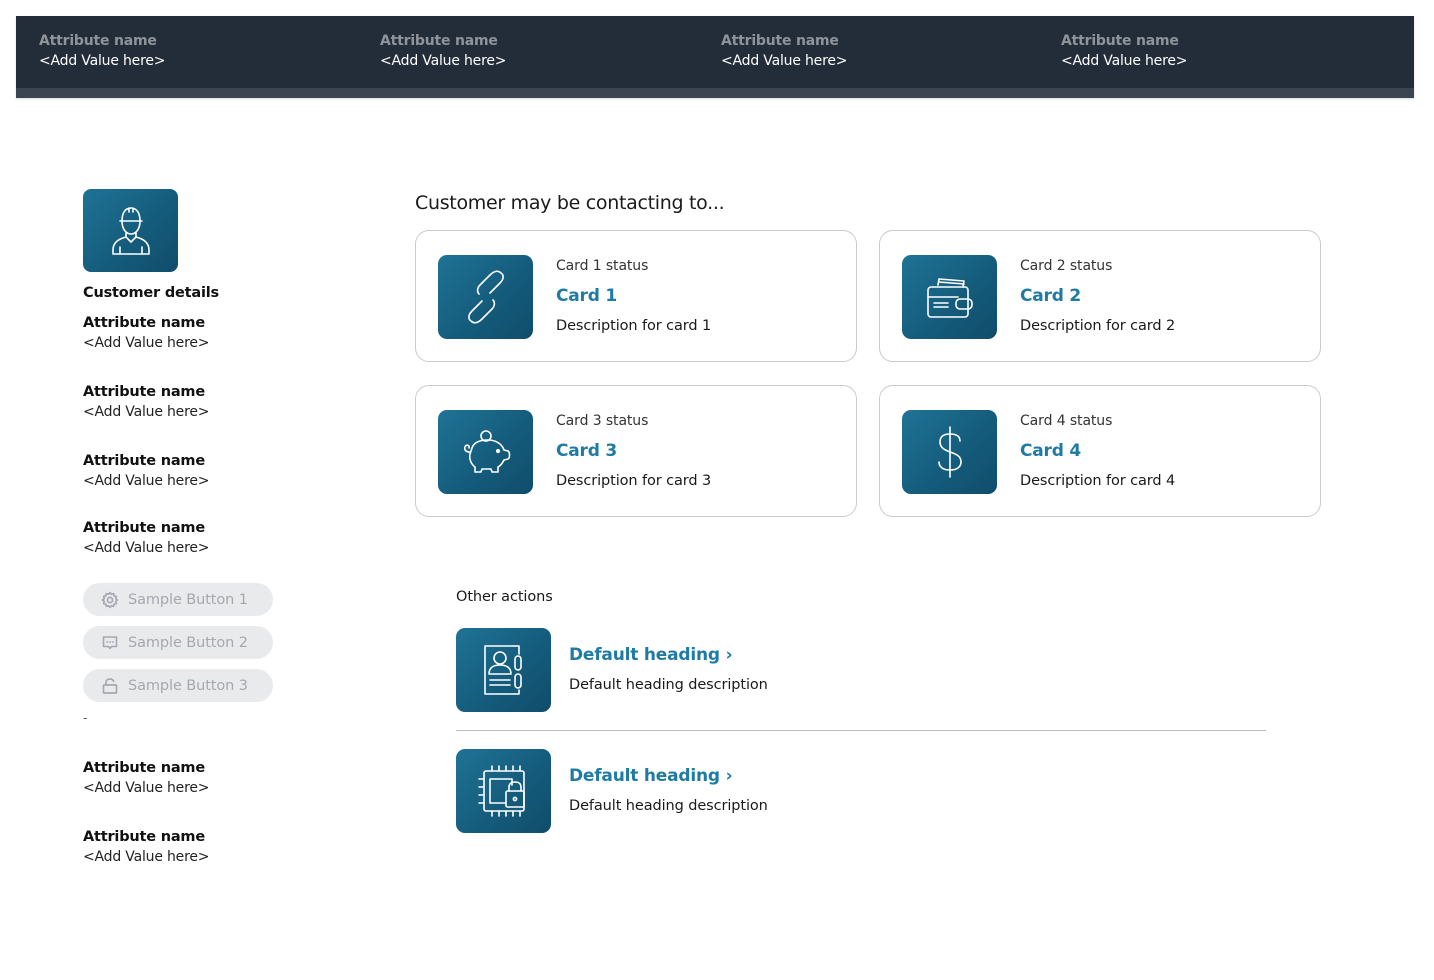  I want to click on avatar, so click(130, 230).